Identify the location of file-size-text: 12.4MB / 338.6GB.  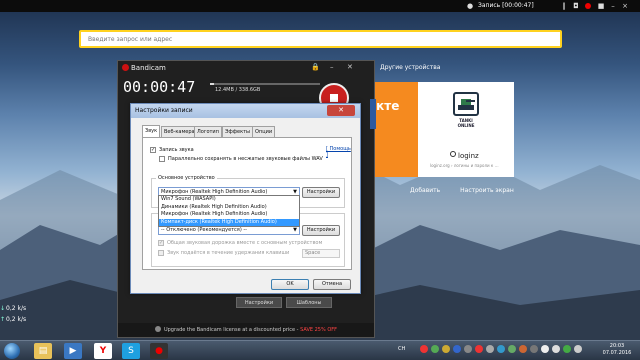
(238, 90).